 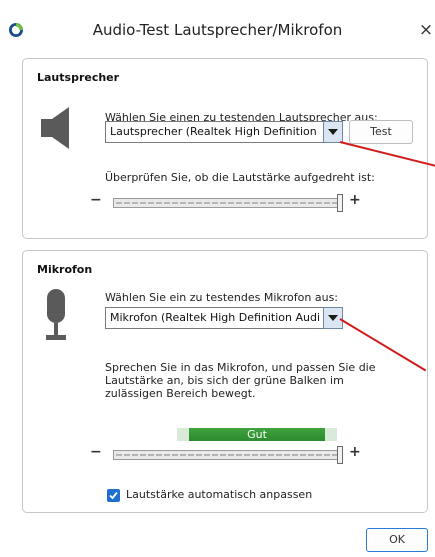 I want to click on speaker-volume-minus: −, so click(x=96, y=200).